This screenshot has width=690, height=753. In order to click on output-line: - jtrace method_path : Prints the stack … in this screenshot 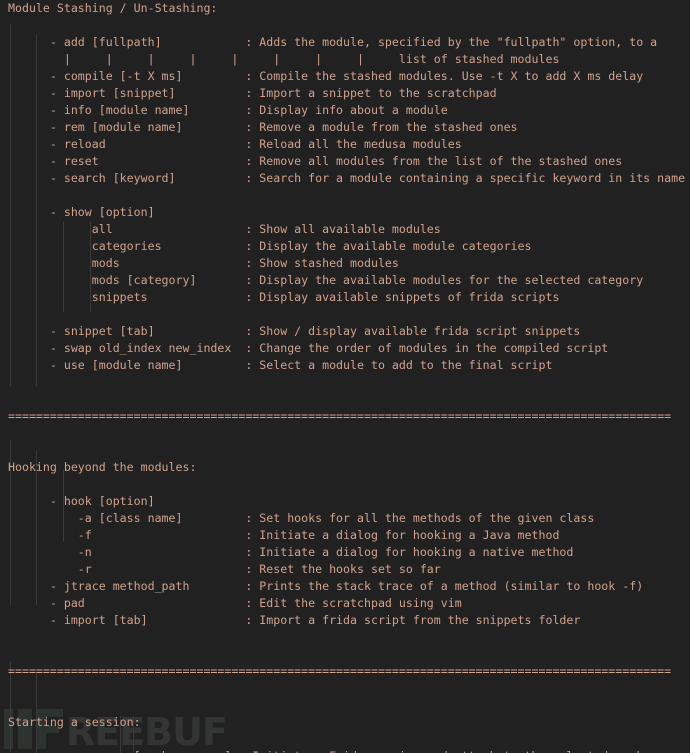, I will do `click(326, 586)`.